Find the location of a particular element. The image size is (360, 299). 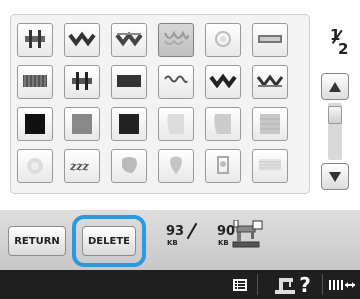

page-indicator: 1 2 is located at coordinates (338, 42).